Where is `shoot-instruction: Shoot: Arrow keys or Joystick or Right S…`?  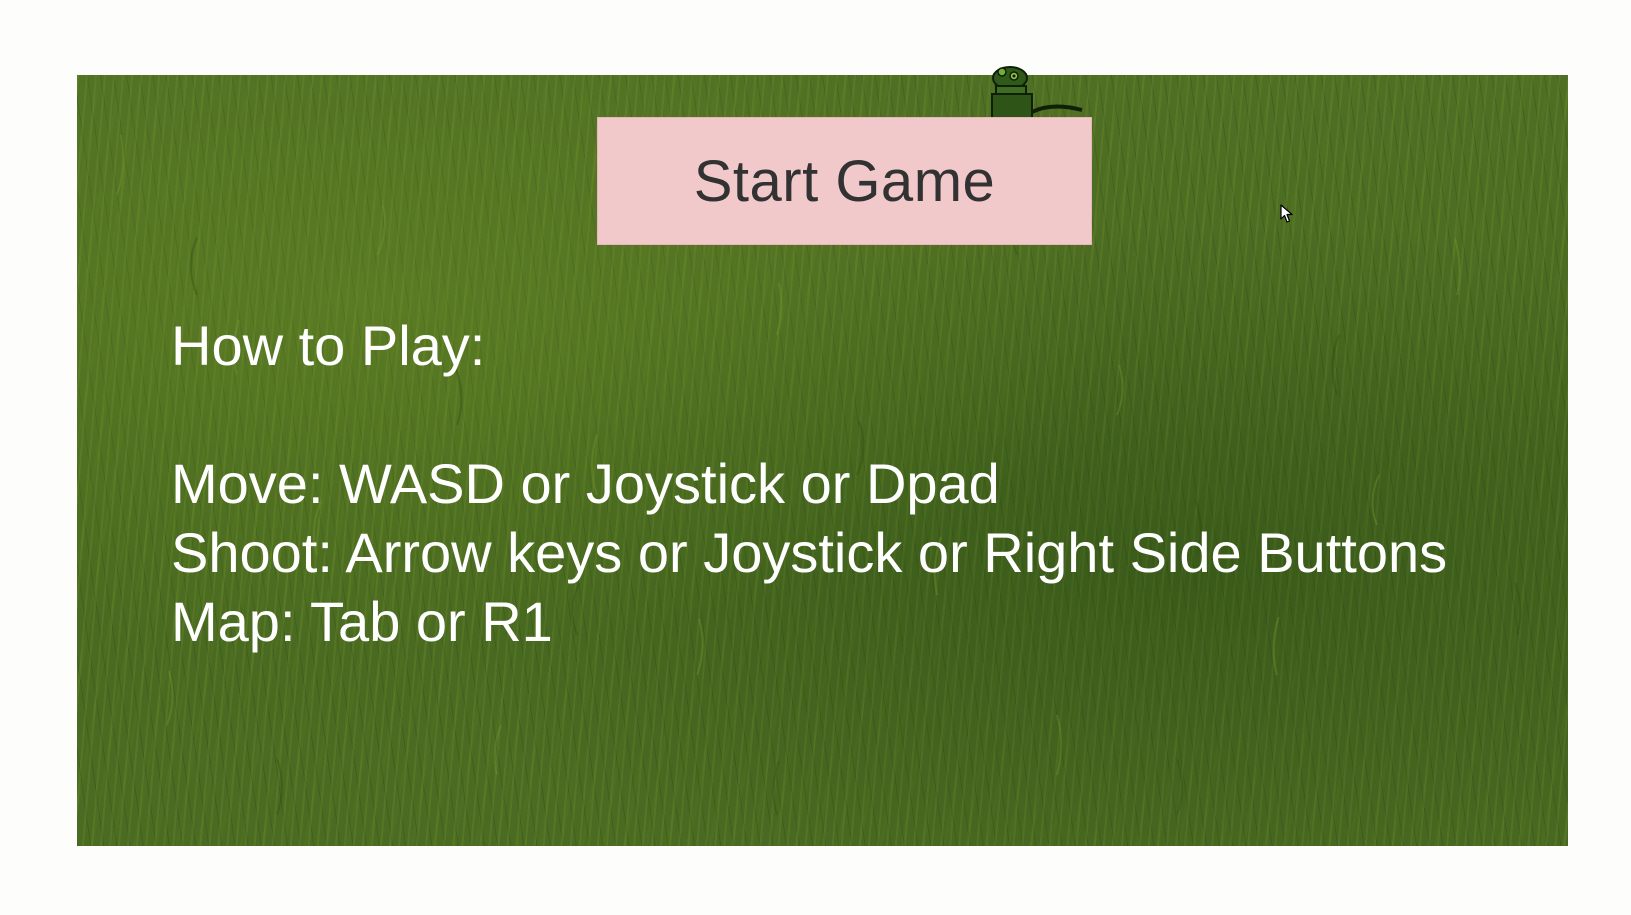
shoot-instruction: Shoot: Arrow keys or Joystick or Right S… is located at coordinates (809, 552).